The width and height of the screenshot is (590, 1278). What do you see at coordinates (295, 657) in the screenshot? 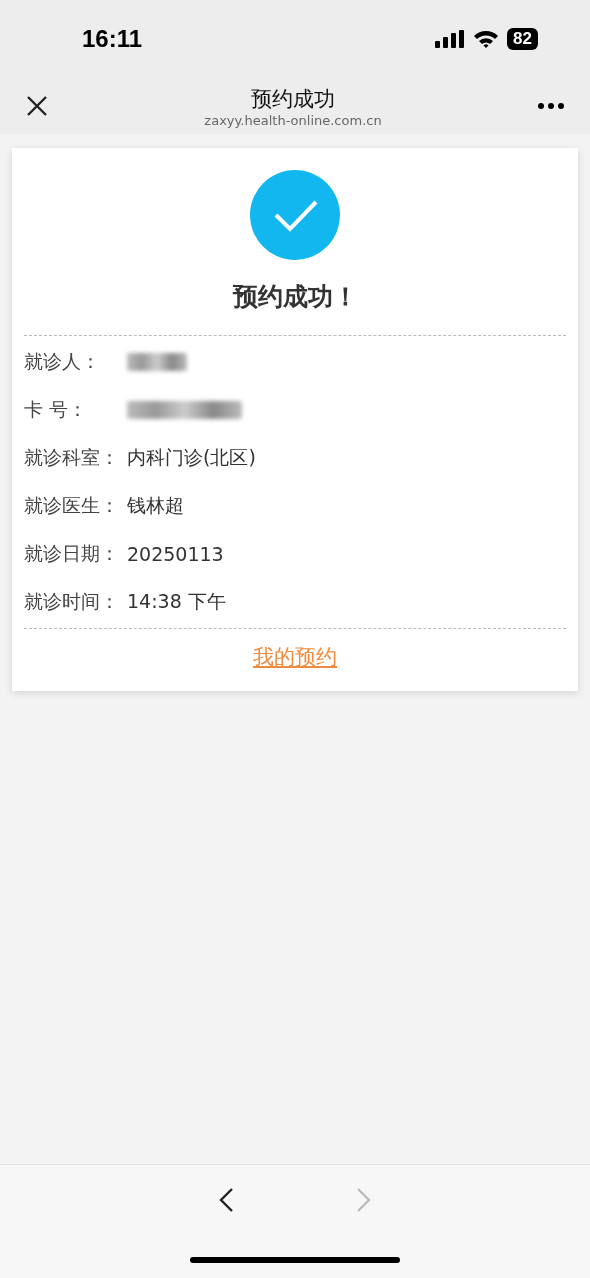
I see `my-appointments-link: 我的预约` at bounding box center [295, 657].